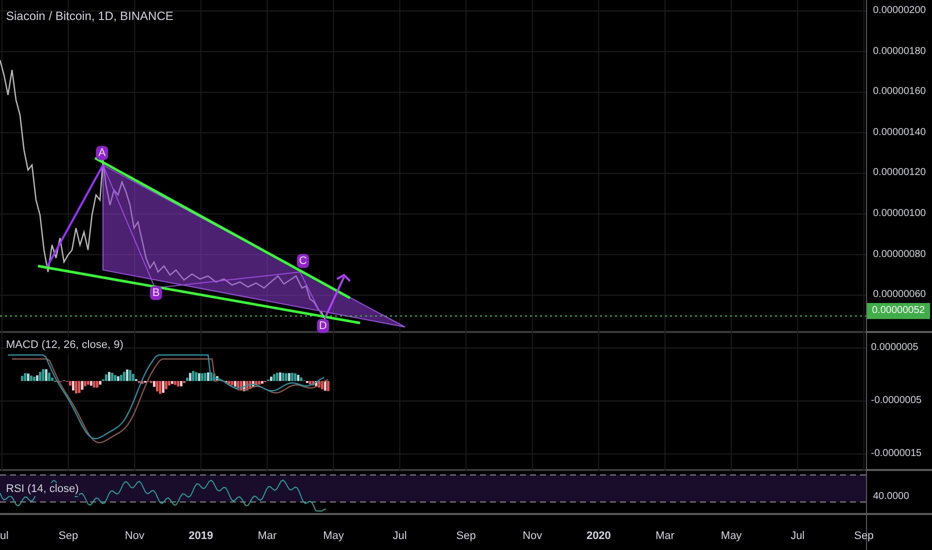 The height and width of the screenshot is (550, 932). I want to click on rsi-axis-label: 40.0000, so click(891, 497).